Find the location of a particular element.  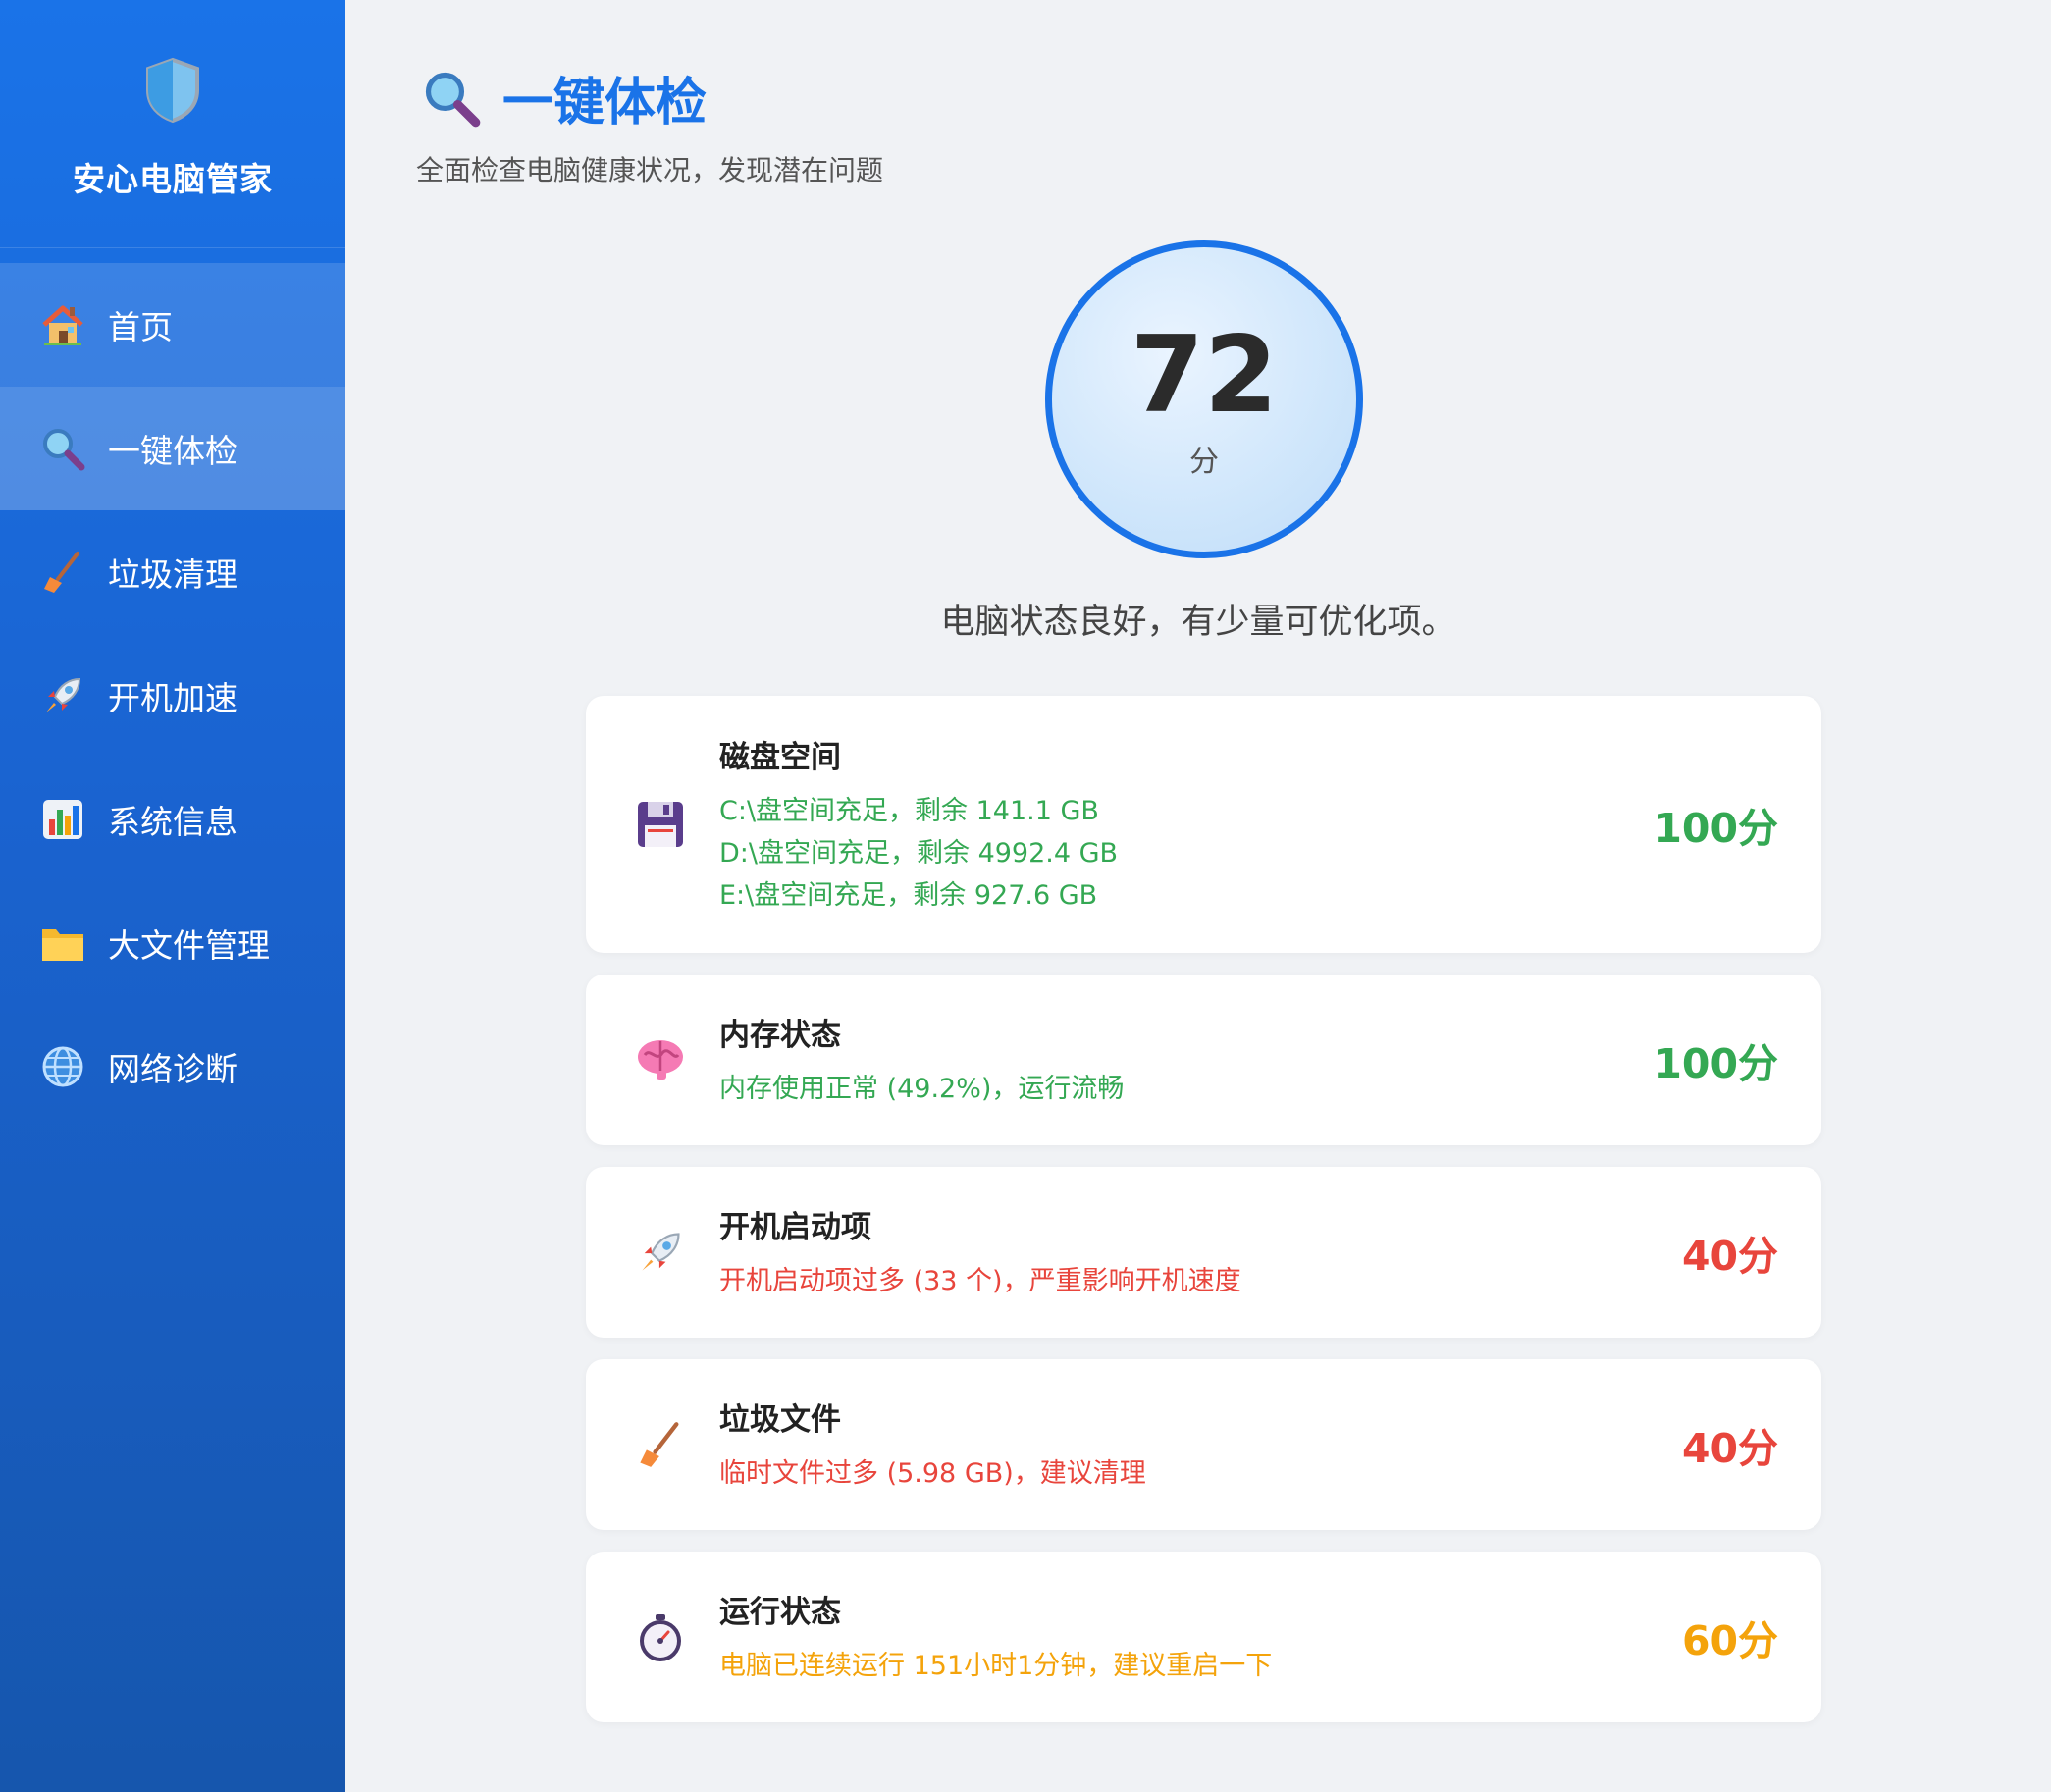

health-score-value: 72 is located at coordinates (1204, 375).